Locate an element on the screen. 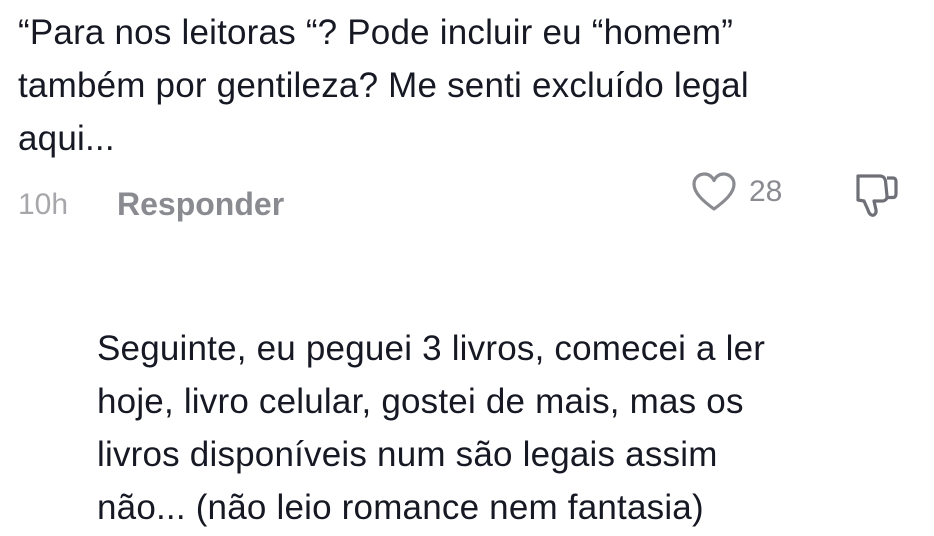 This screenshot has width=934, height=536. comment-meta-row: 10h Responder 28 is located at coordinates (468, 199).